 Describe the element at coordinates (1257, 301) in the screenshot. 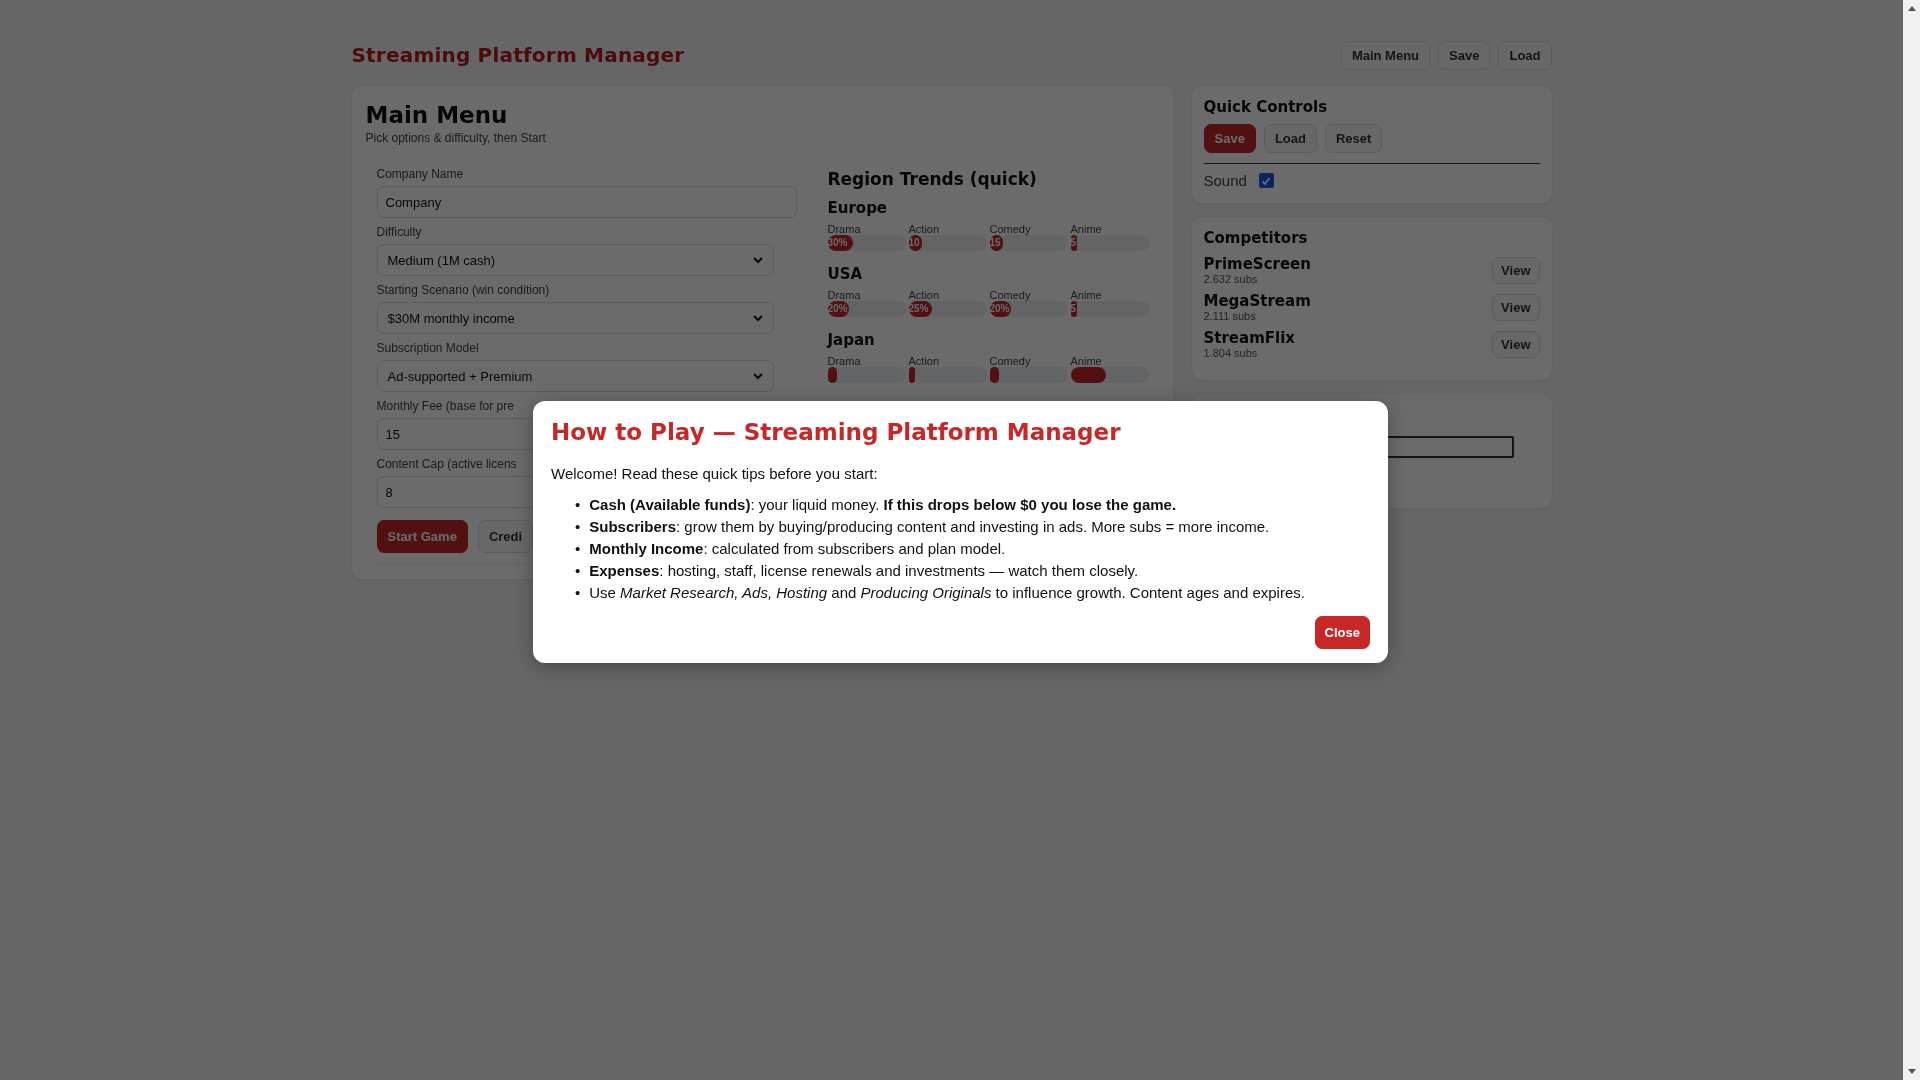

I see `competitor-name: MegaStream` at that location.